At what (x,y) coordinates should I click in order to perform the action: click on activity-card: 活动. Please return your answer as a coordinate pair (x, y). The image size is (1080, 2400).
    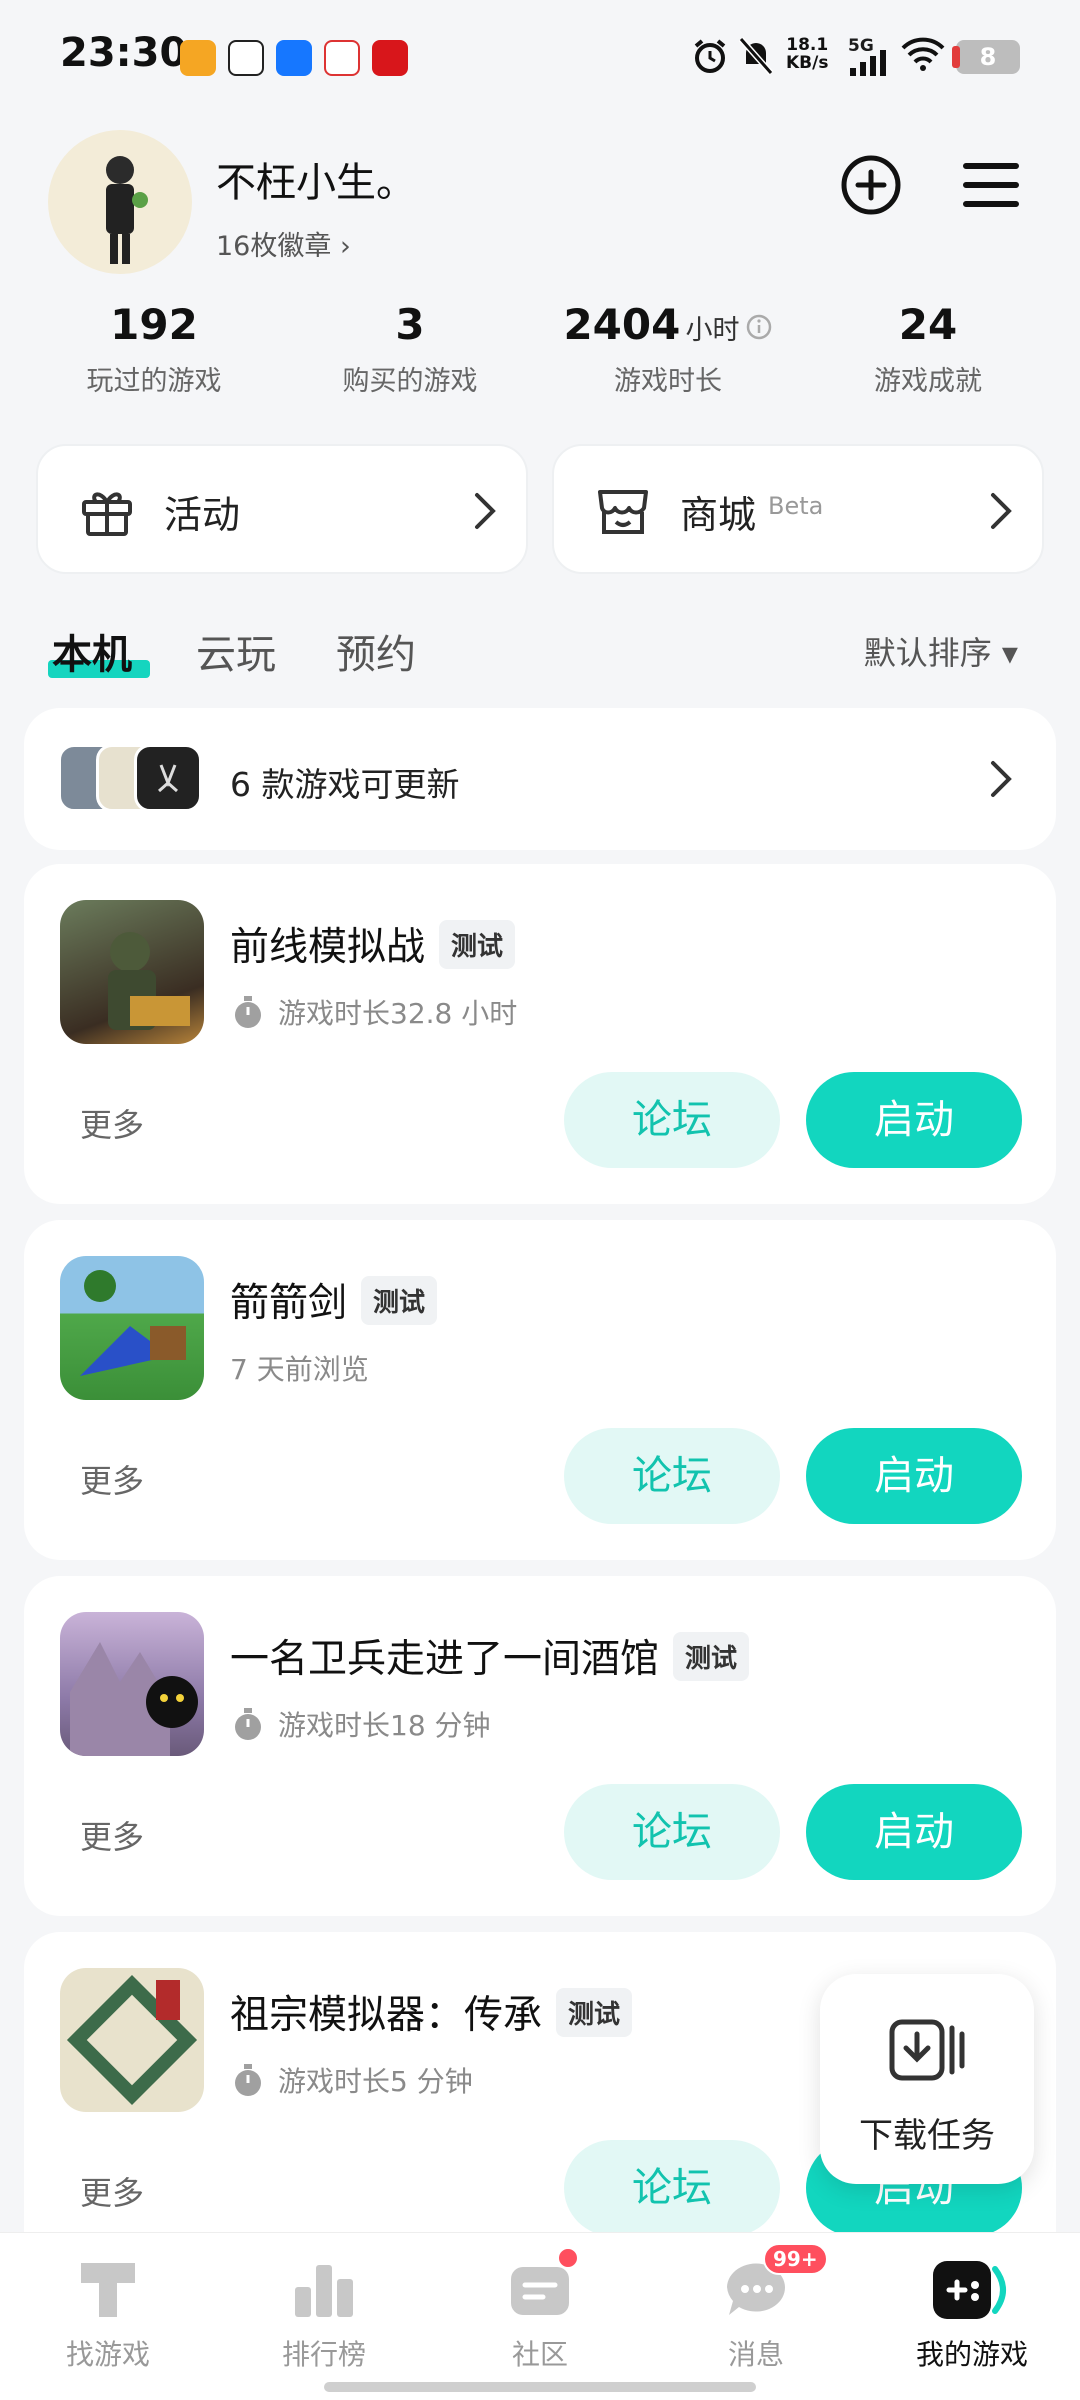
    Looking at the image, I should click on (282, 509).